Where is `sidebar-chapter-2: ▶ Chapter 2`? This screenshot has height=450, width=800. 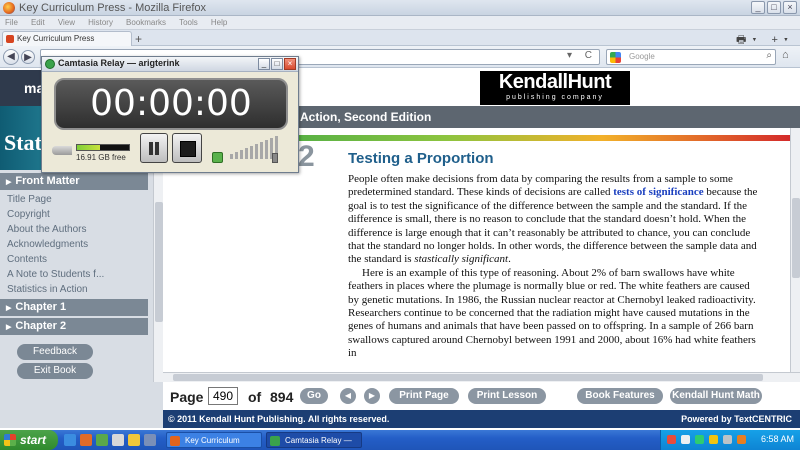 sidebar-chapter-2: ▶ Chapter 2 is located at coordinates (74, 326).